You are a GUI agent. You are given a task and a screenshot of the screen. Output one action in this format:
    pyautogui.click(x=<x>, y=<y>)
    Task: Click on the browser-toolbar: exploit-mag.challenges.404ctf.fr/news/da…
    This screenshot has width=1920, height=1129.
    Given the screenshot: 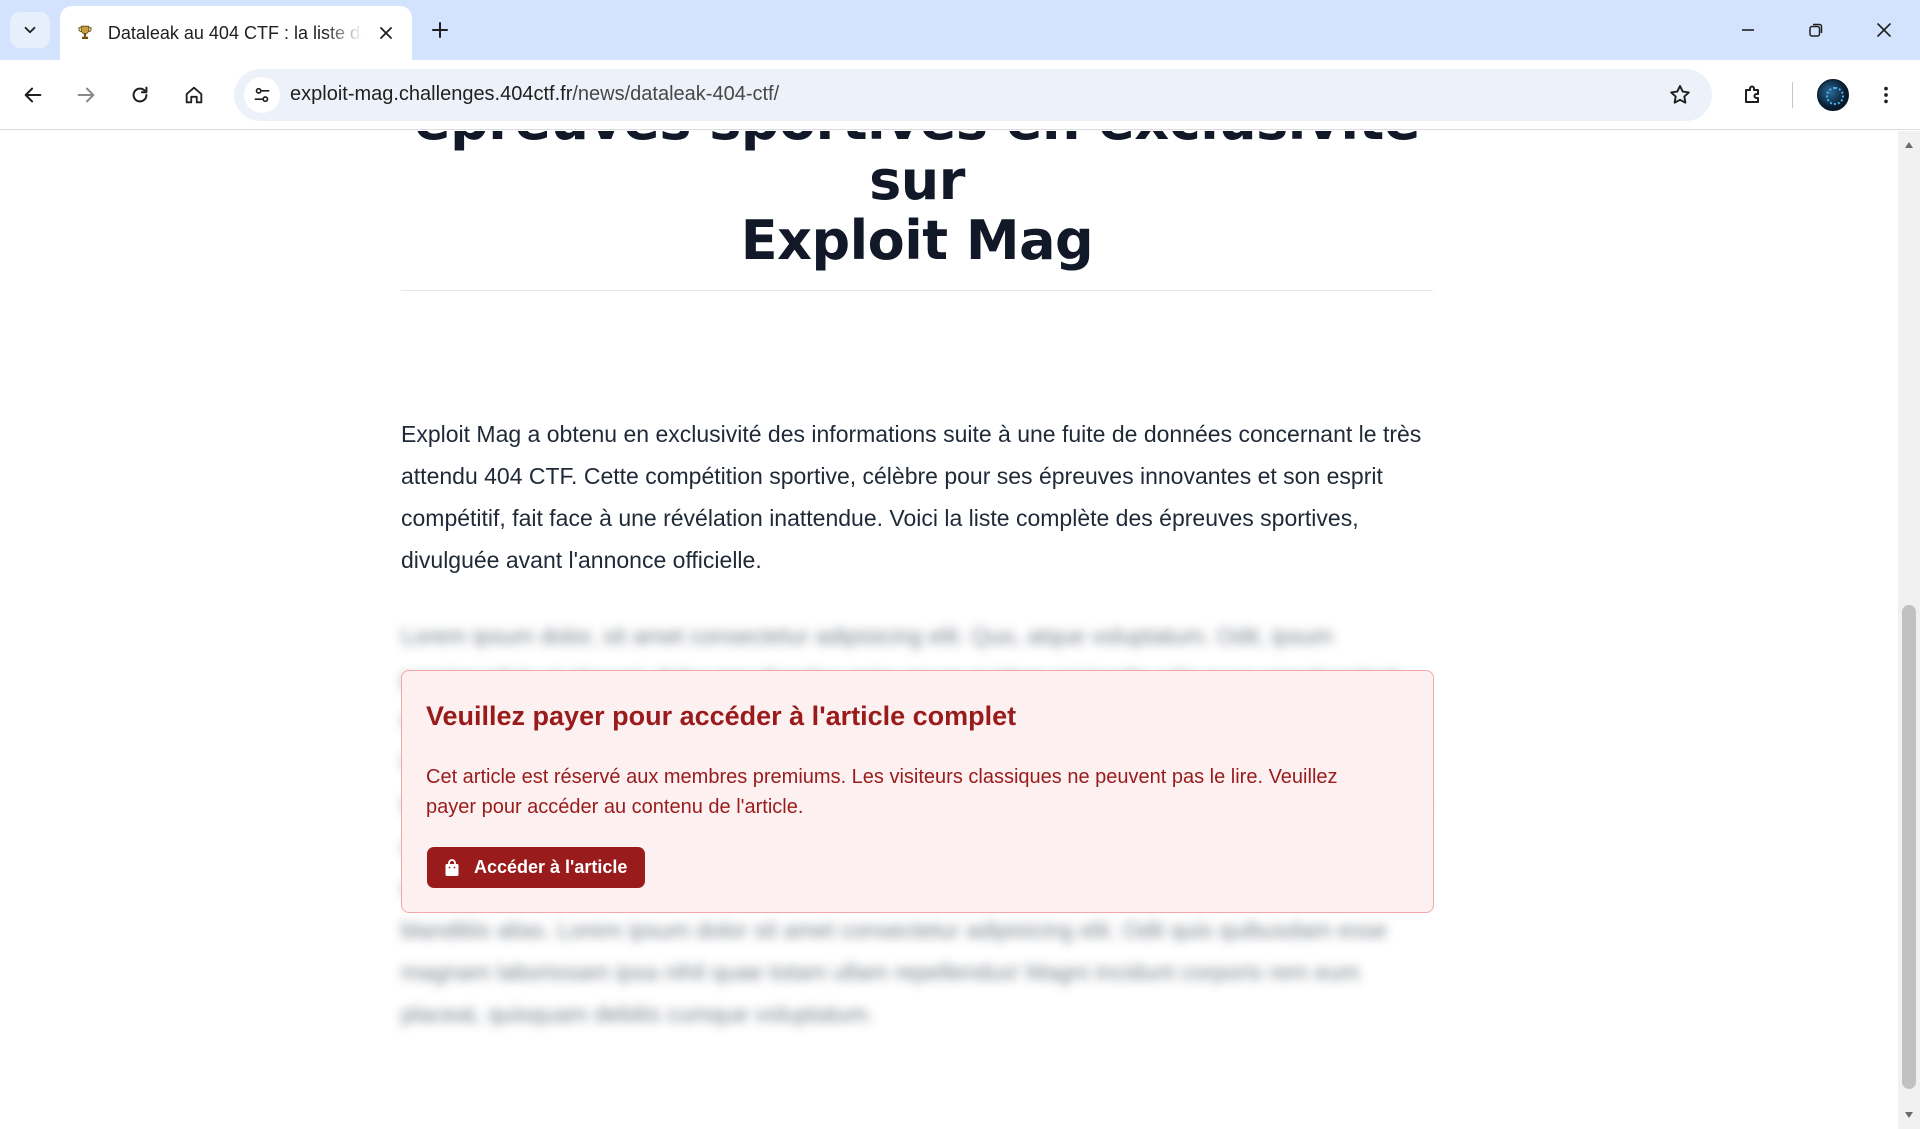 What is the action you would take?
    pyautogui.click(x=960, y=95)
    